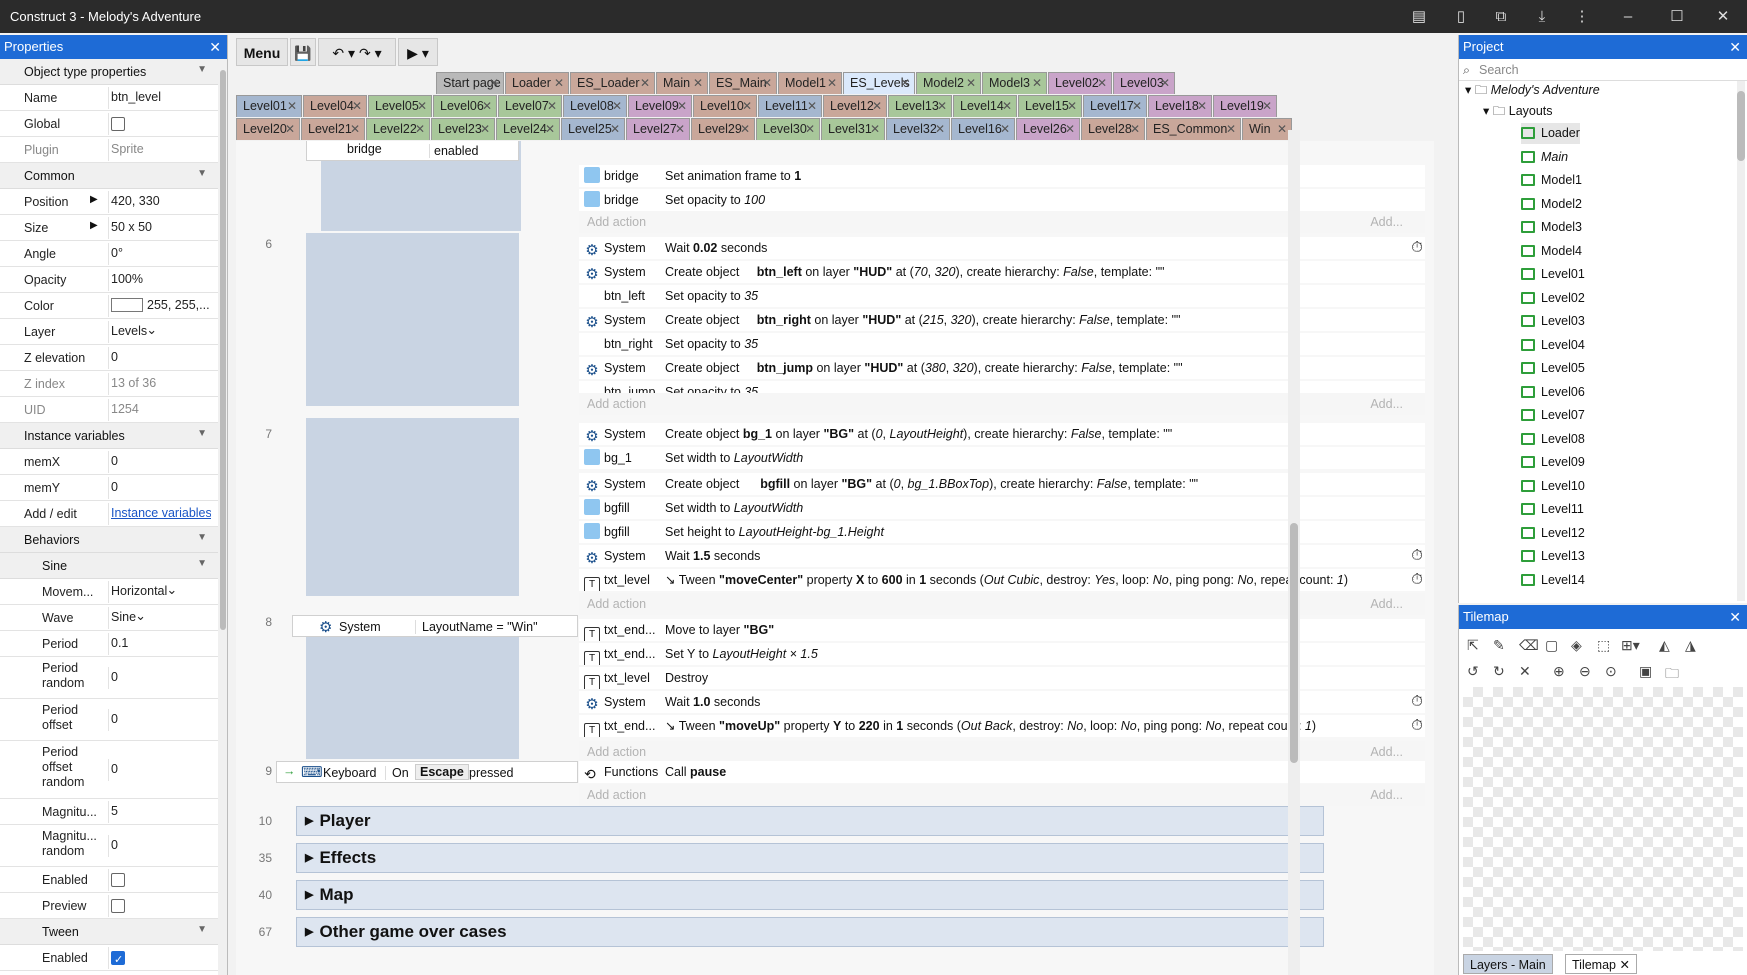 The image size is (1747, 975). I want to click on property-row: Size ▶ 50 x 50, so click(113, 228).